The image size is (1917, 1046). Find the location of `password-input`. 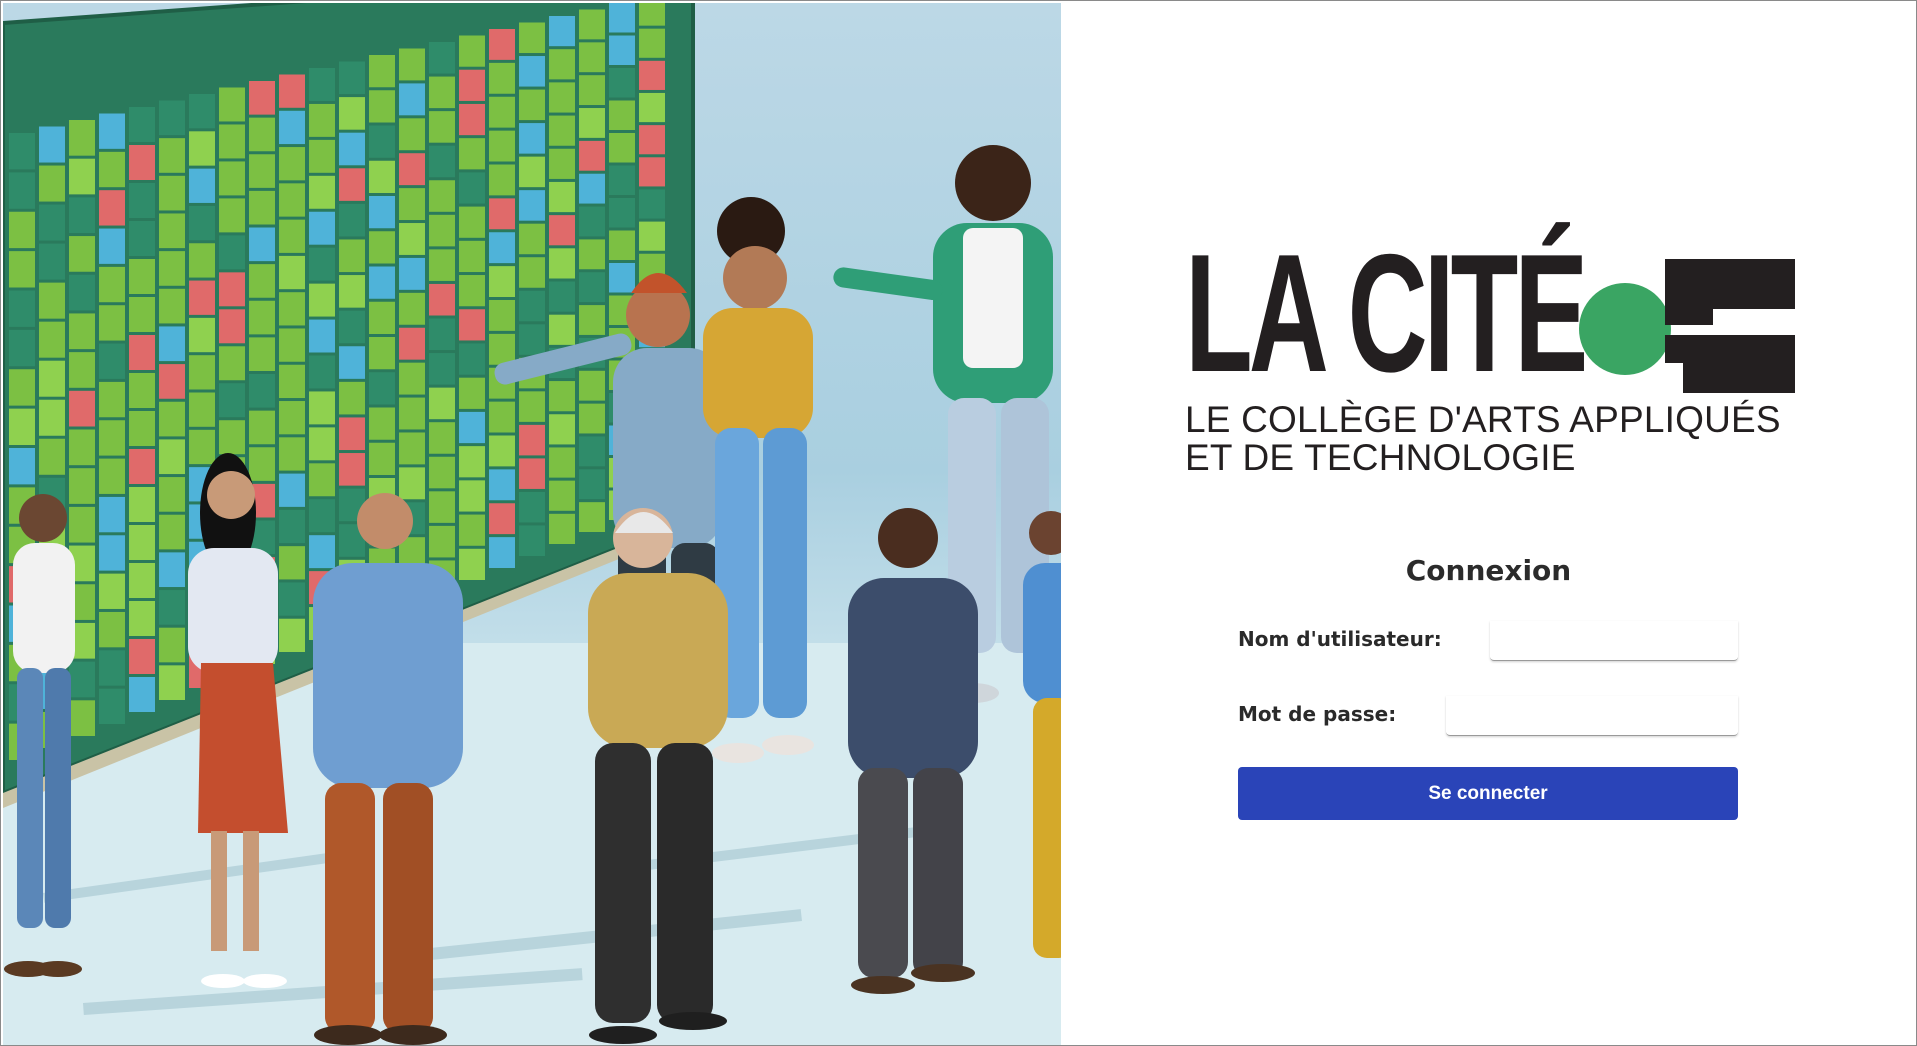

password-input is located at coordinates (1592, 716).